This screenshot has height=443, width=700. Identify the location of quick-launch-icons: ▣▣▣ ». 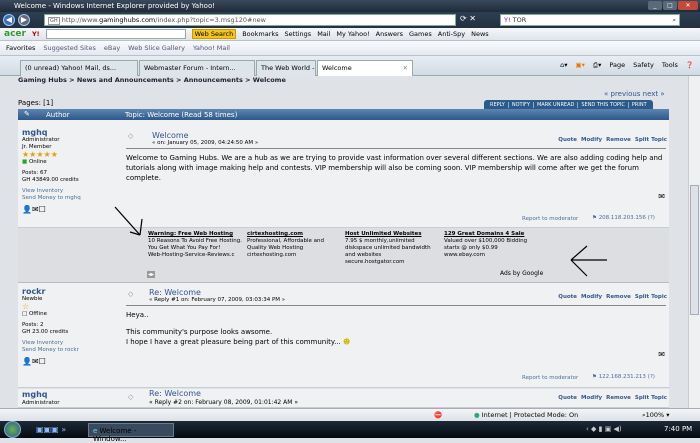
(51, 429).